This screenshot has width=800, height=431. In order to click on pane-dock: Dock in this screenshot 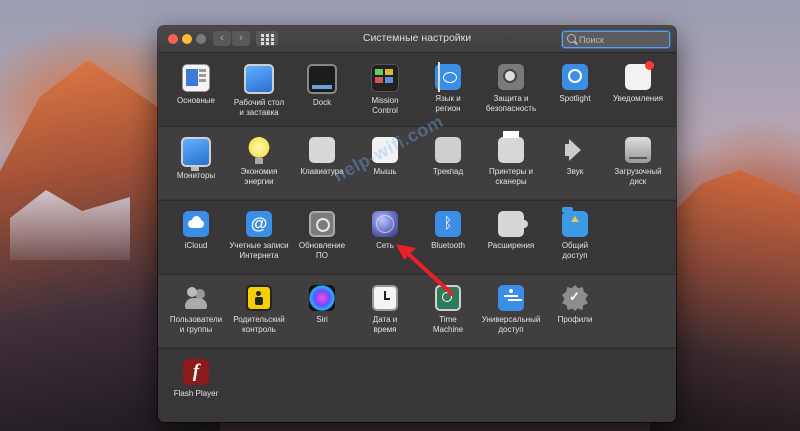, I will do `click(322, 86)`.